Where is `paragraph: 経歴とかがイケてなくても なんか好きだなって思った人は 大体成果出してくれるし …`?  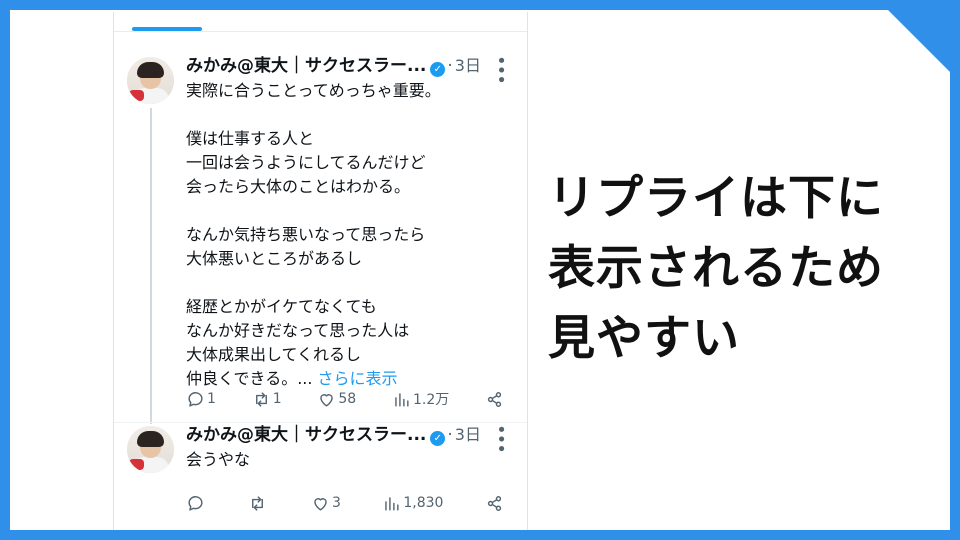 paragraph: 経歴とかがイケてなくても なんか好きだなって思った人は 大体成果出してくれるし … is located at coordinates (298, 342).